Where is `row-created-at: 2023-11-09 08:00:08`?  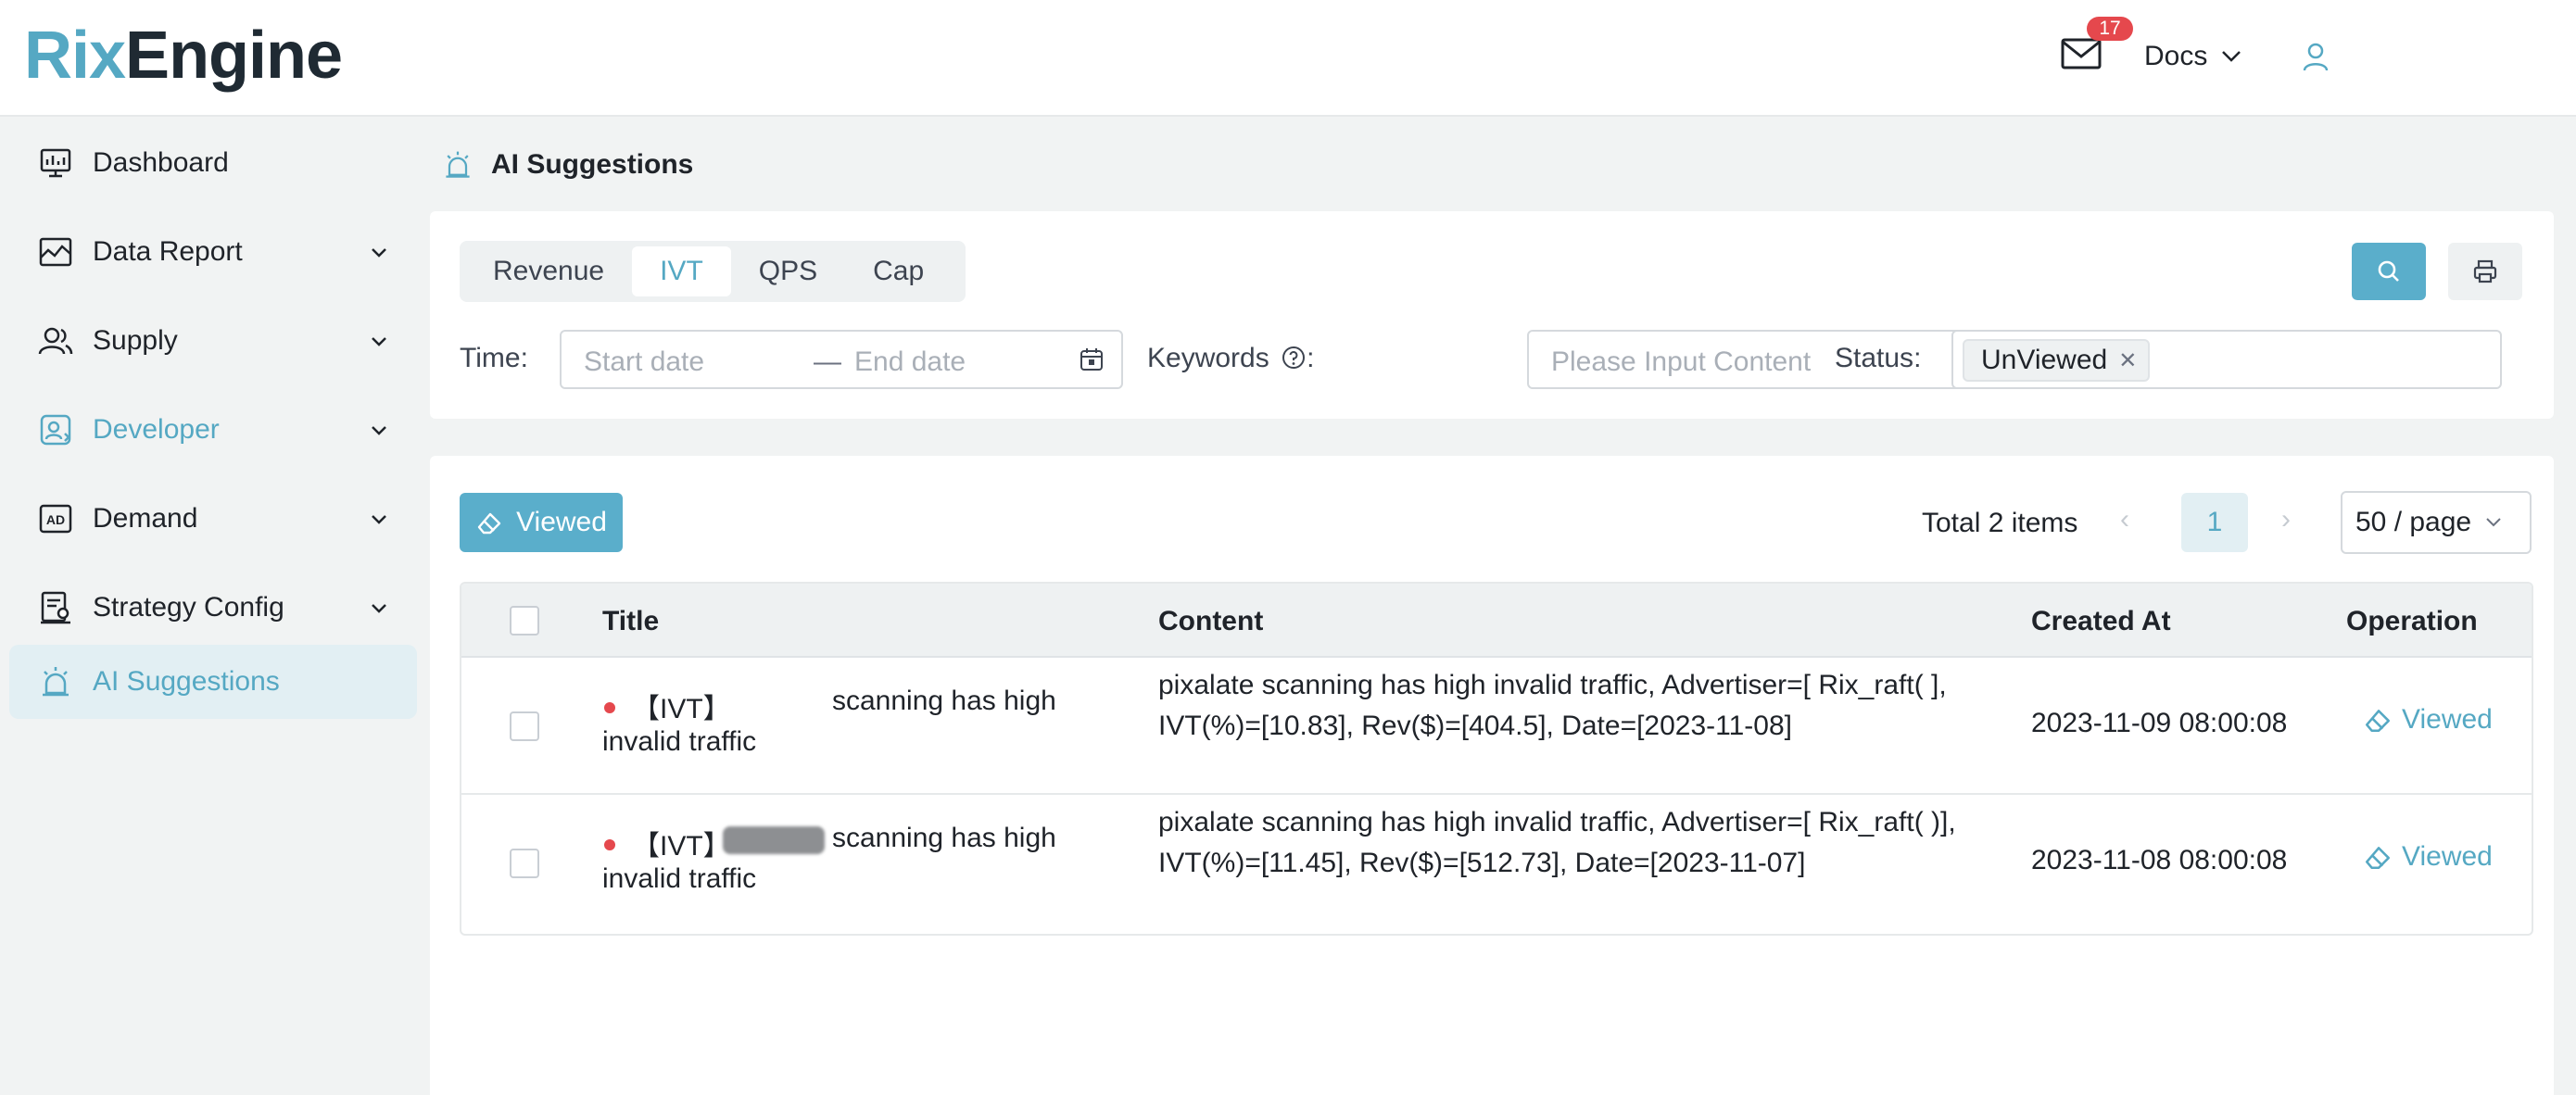
row-created-at: 2023-11-09 08:00:08 is located at coordinates (2159, 723).